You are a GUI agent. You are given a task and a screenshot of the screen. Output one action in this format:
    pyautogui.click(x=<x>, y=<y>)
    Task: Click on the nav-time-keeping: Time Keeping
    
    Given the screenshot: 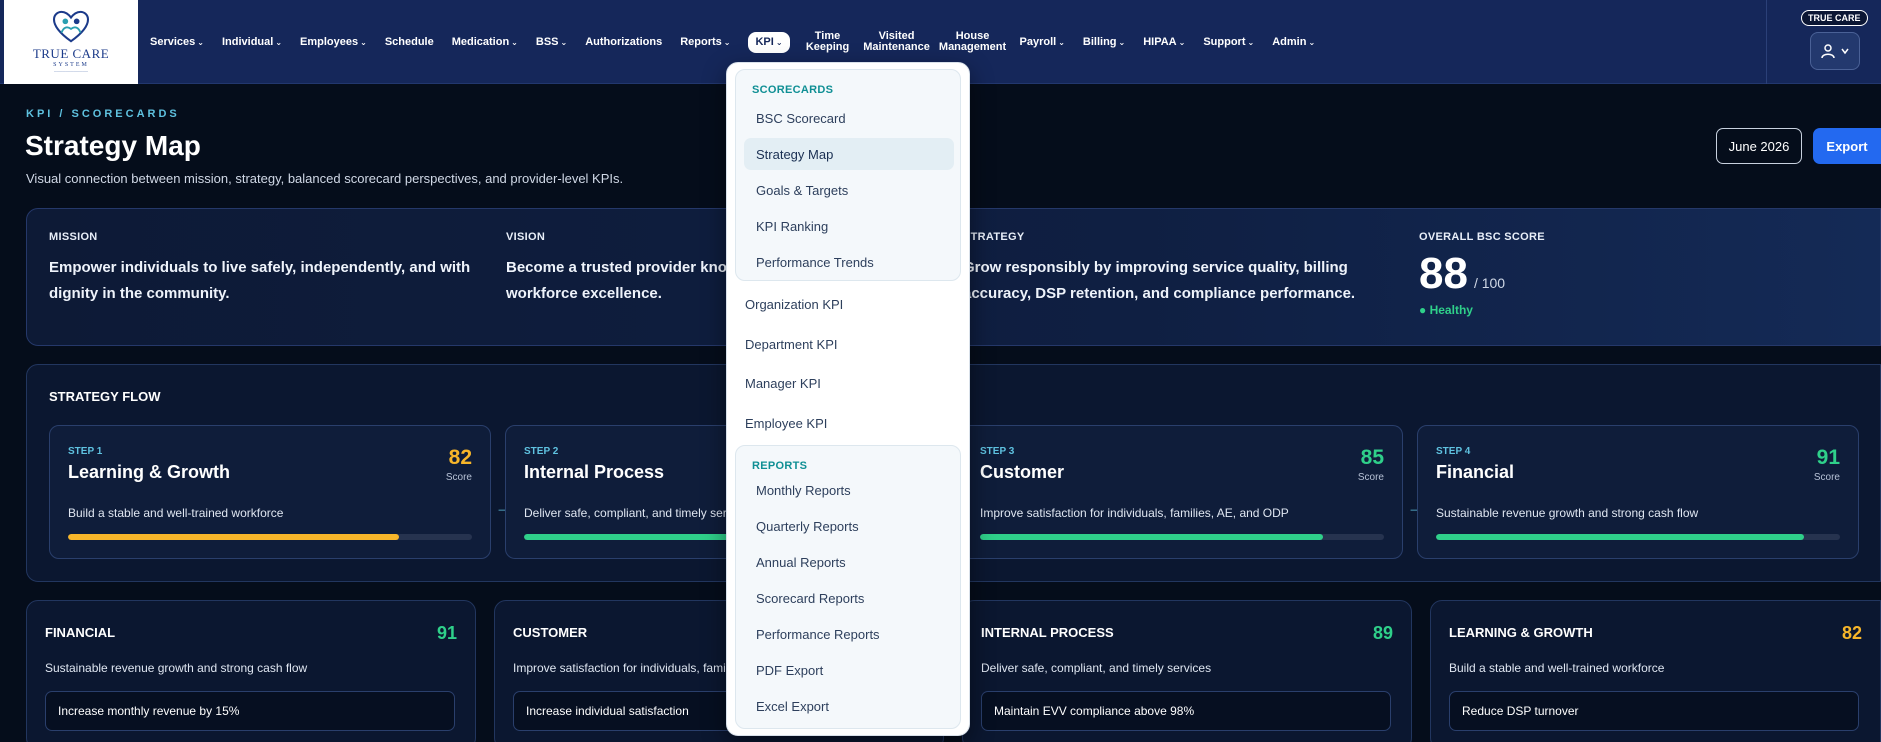 What is the action you would take?
    pyautogui.click(x=828, y=42)
    